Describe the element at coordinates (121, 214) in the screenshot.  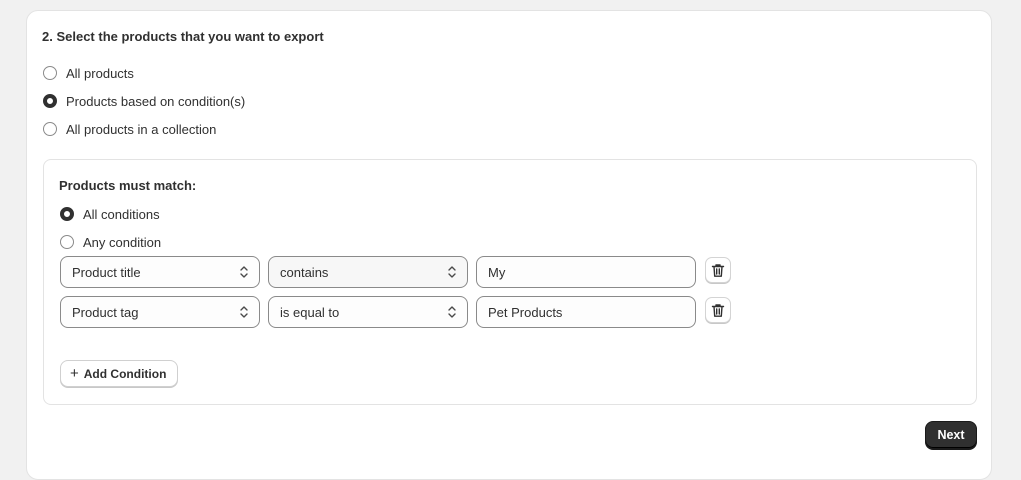
I see `radio-label: All conditions` at that location.